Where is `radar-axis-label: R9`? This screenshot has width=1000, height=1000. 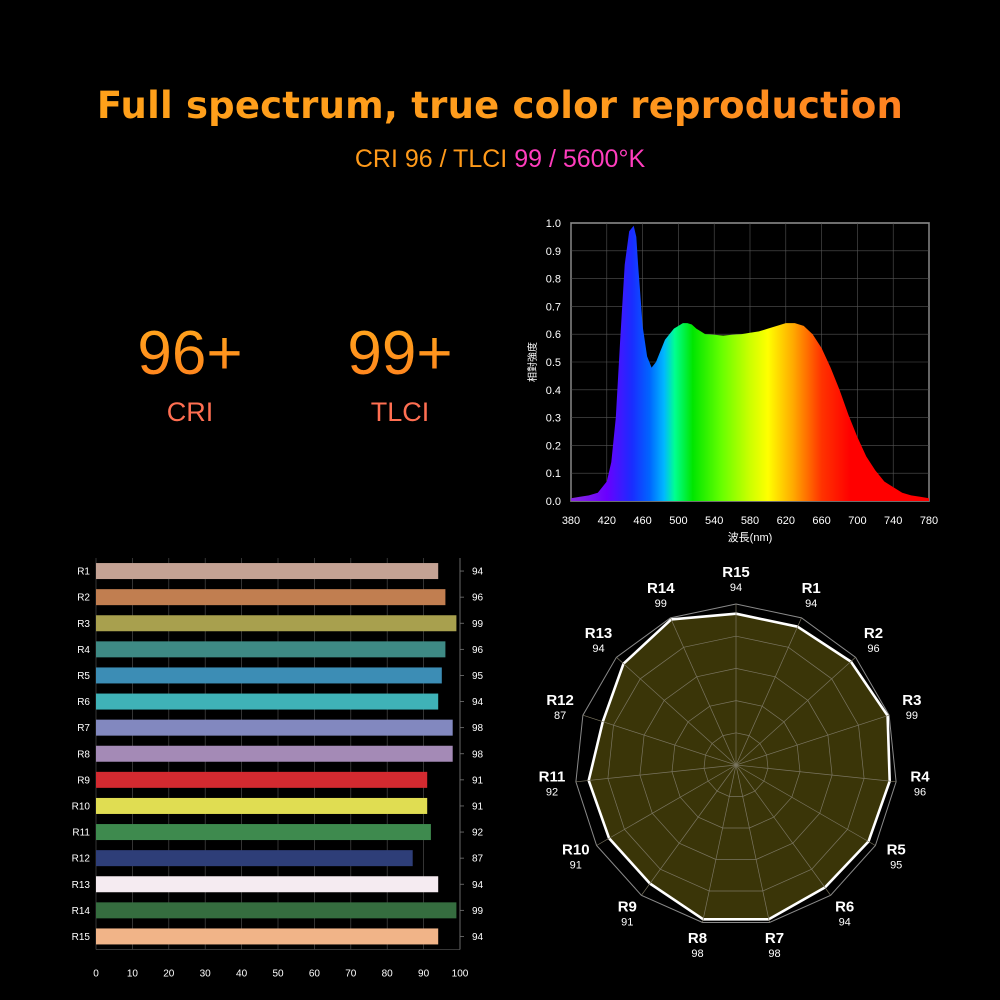
radar-axis-label: R9 is located at coordinates (627, 907).